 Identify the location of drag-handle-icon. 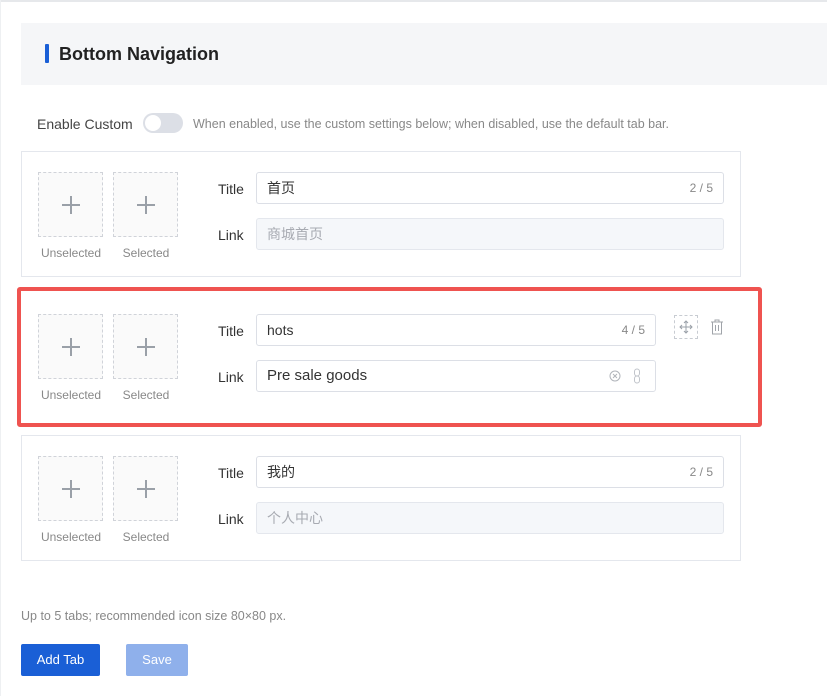
(686, 327).